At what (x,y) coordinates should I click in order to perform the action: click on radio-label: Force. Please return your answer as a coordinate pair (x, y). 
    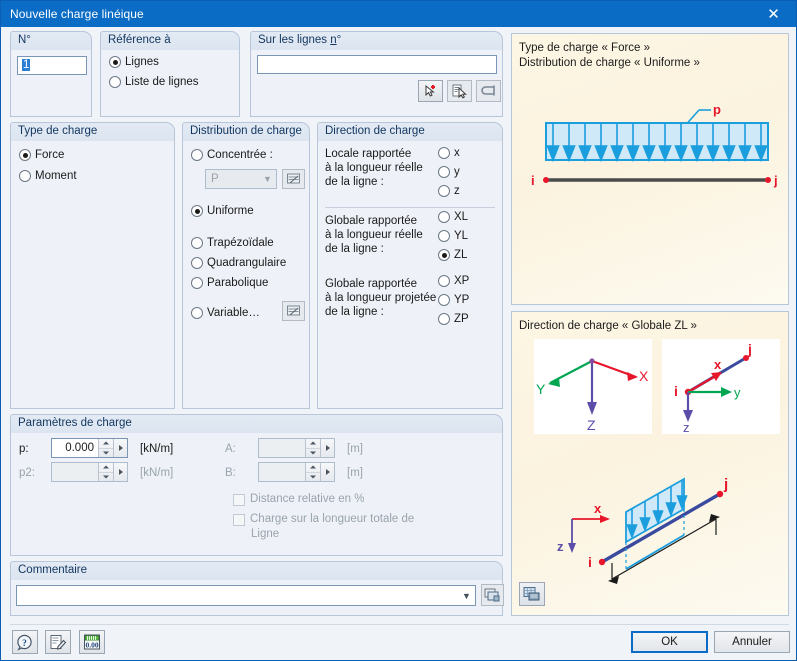
    Looking at the image, I should click on (50, 155).